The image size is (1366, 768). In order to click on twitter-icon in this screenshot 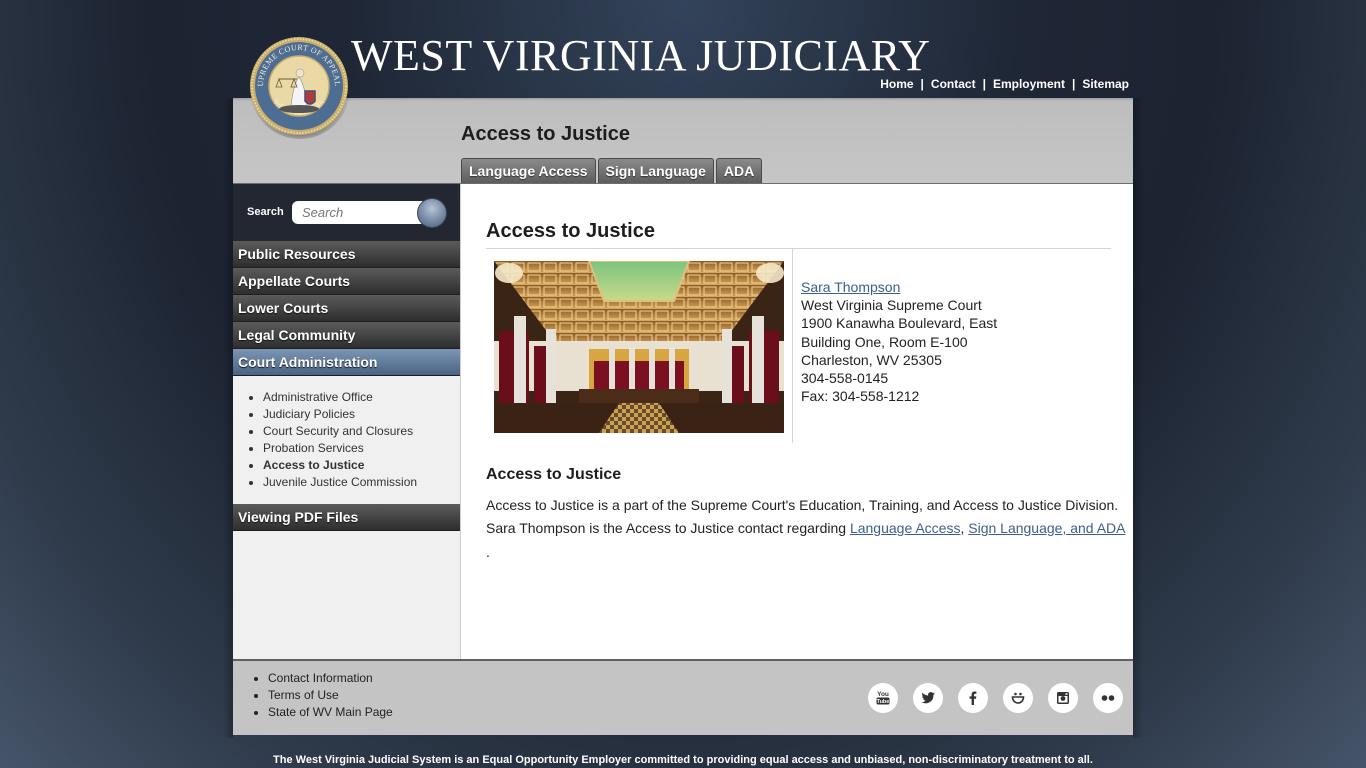, I will do `click(928, 698)`.